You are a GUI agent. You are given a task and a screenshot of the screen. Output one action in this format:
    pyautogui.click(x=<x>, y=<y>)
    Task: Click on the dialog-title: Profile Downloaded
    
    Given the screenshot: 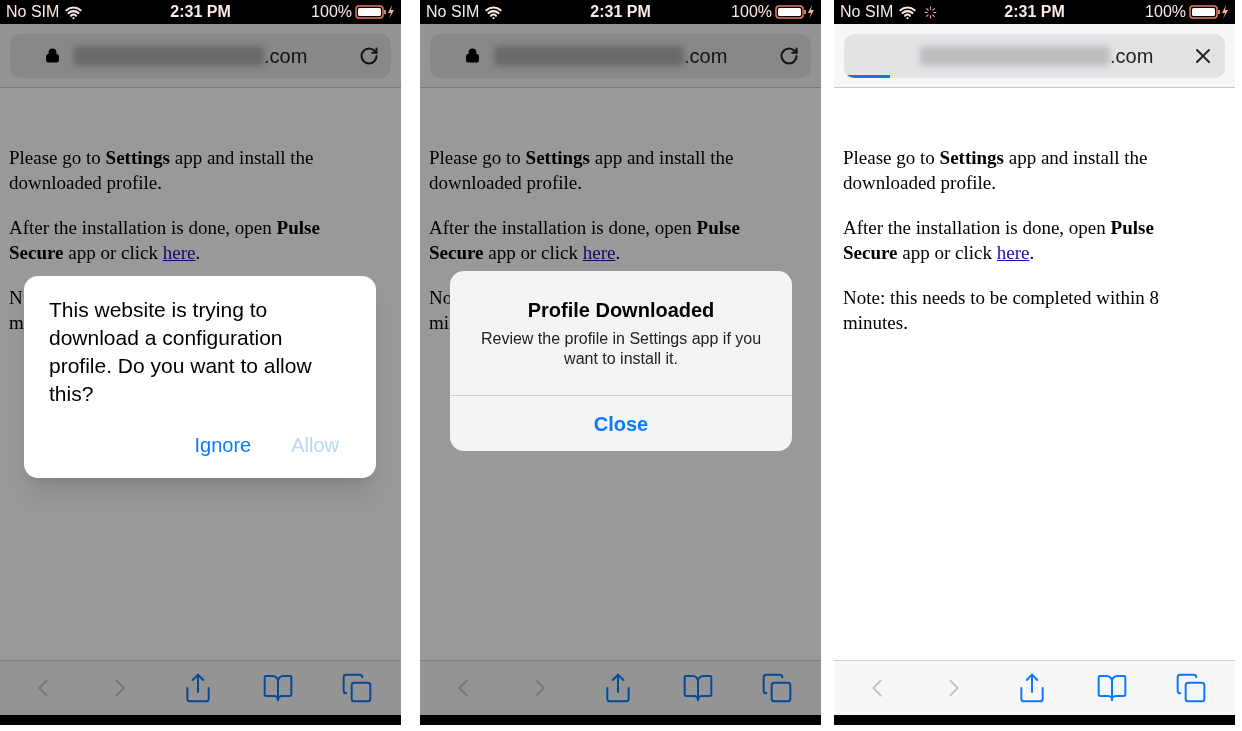 What is the action you would take?
    pyautogui.click(x=621, y=310)
    